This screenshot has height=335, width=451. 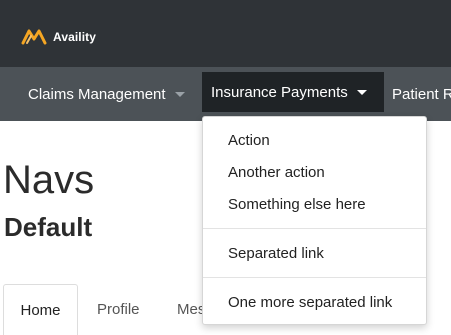 What do you see at coordinates (279, 92) in the screenshot?
I see `nav-insurance-label: Insurance Payments` at bounding box center [279, 92].